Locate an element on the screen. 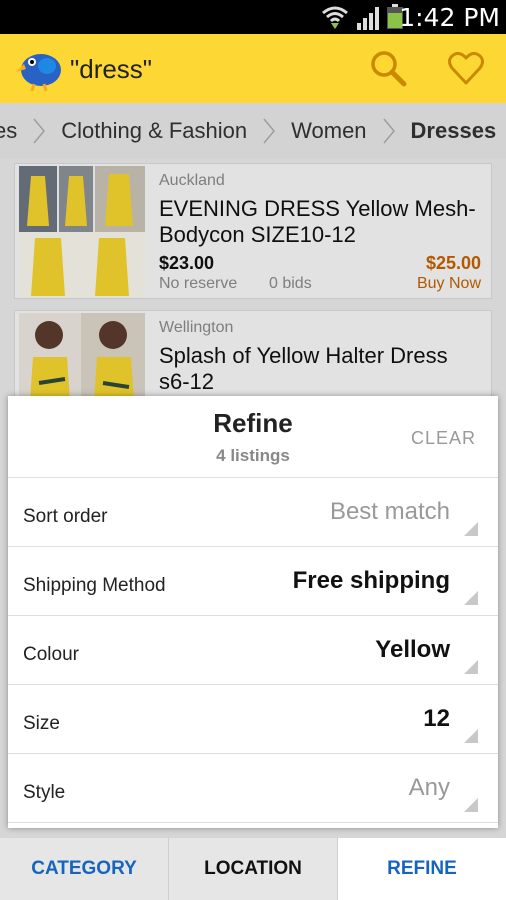  tab-location: LOCATION is located at coordinates (253, 869).